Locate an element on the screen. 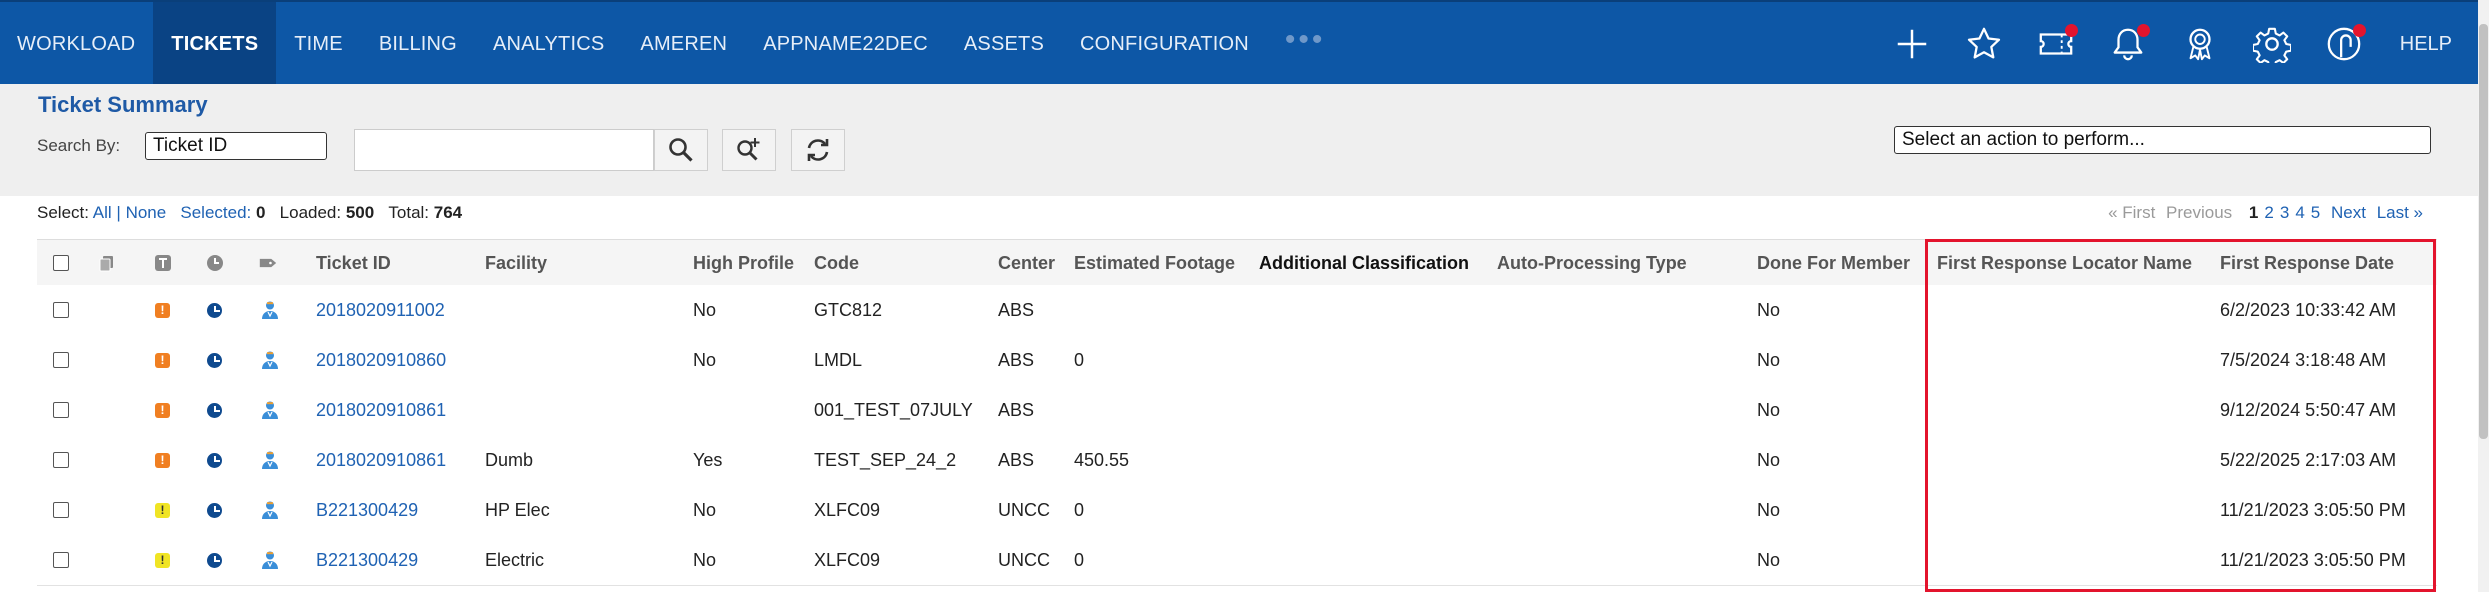 The image size is (2489, 592). column-header-high-profile: High Profile is located at coordinates (743, 263).